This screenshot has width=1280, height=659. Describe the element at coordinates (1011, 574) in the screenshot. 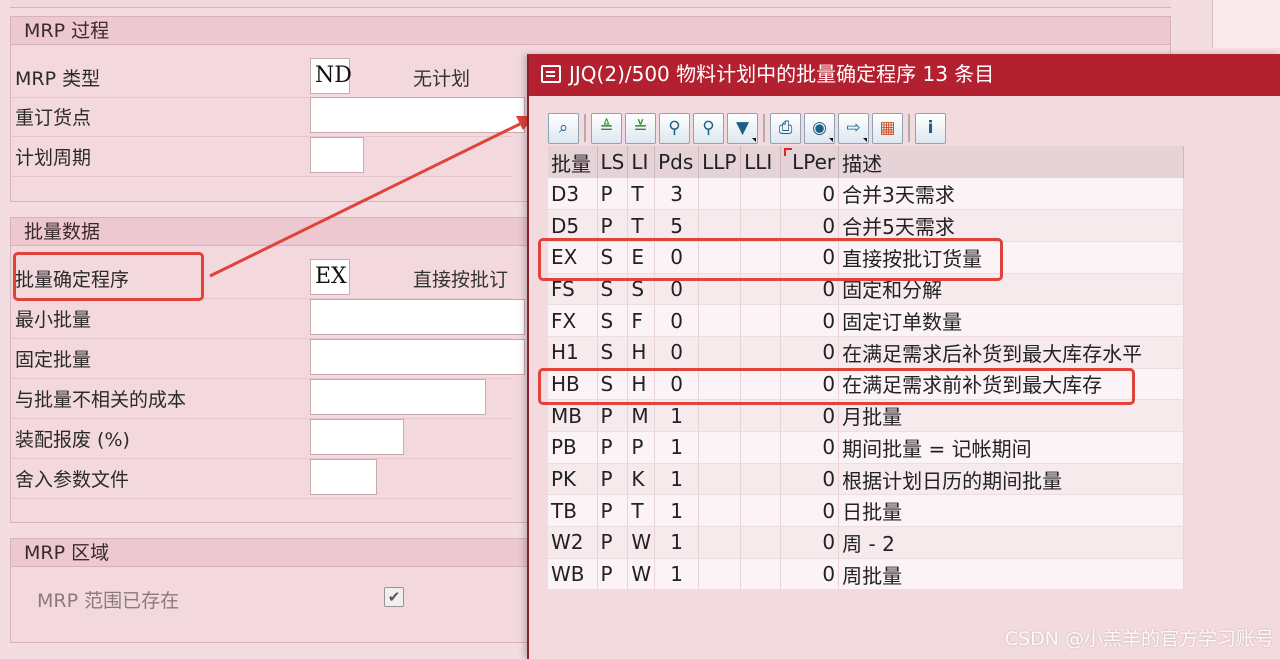

I see `cell-description: 周批量` at that location.